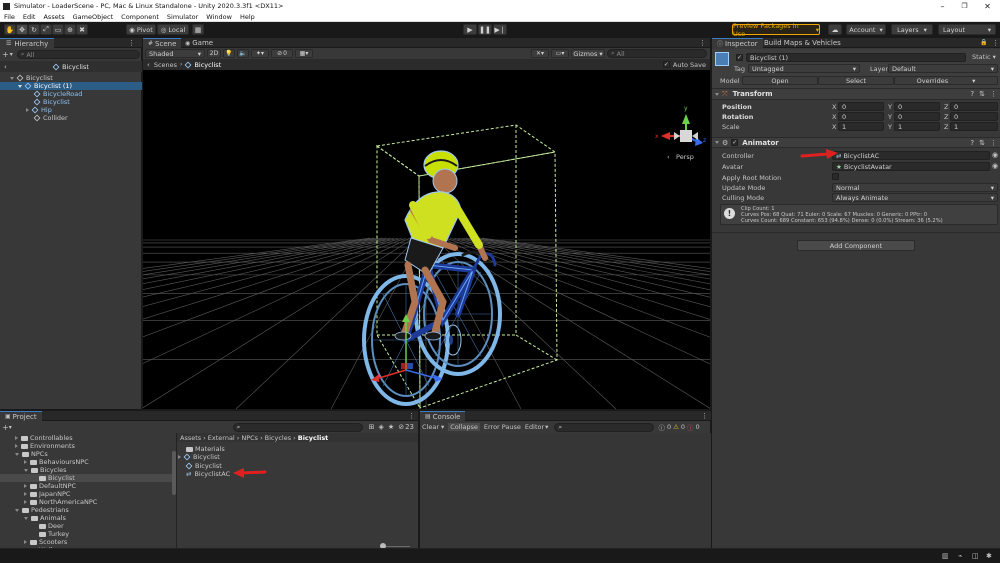 Image resolution: width=1000 pixels, height=563 pixels. I want to click on hidden-objects-counter: ⊘ 0, so click(282, 53).